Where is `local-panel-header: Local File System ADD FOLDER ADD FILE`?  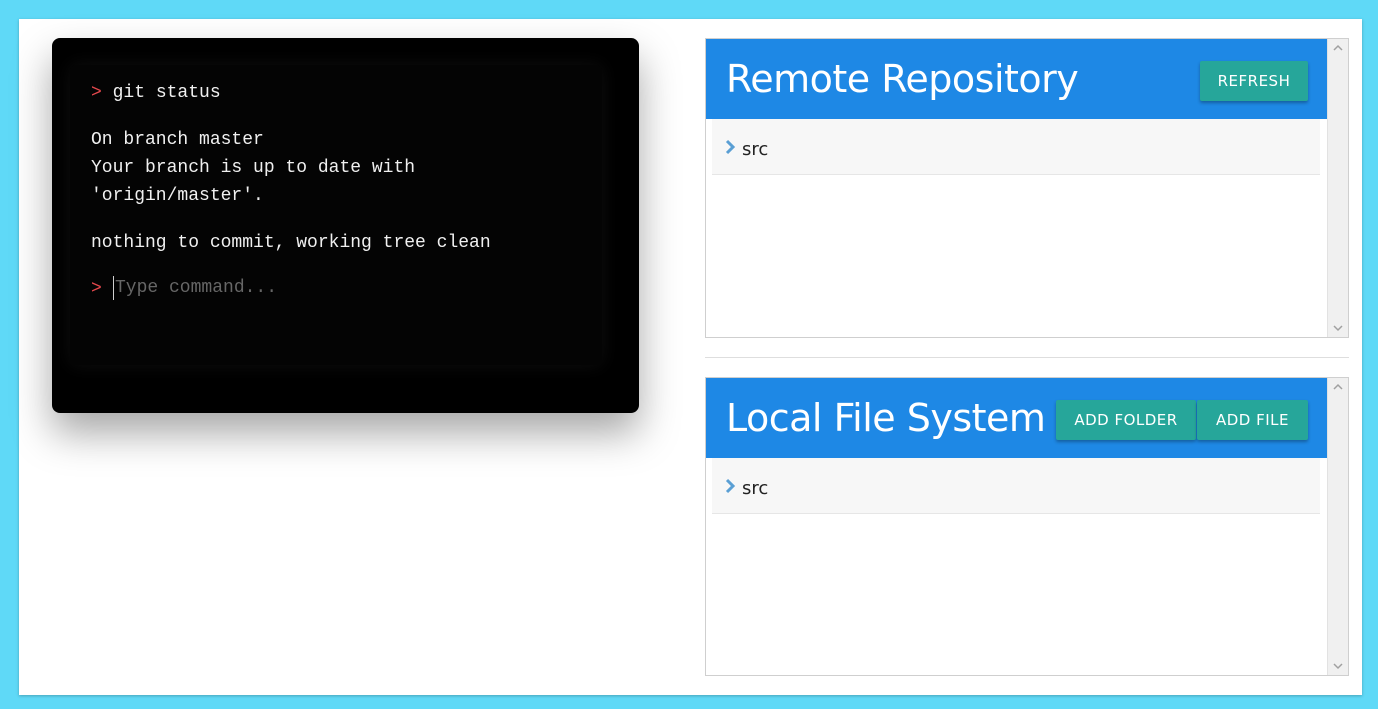
local-panel-header: Local File System ADD FOLDER ADD FILE is located at coordinates (1016, 418).